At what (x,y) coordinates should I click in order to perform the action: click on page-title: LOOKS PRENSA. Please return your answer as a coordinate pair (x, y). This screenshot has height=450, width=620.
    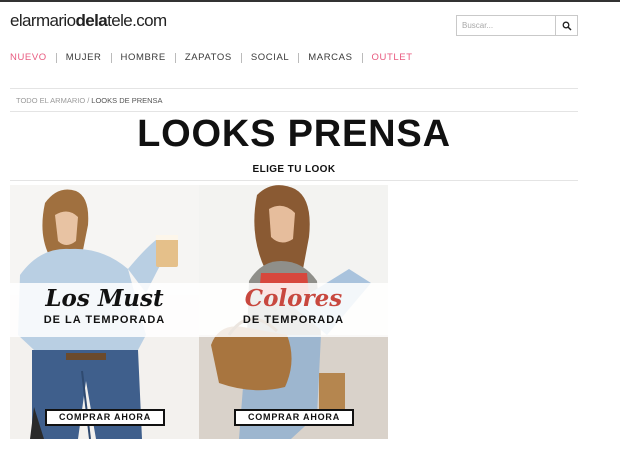
    Looking at the image, I should click on (294, 134).